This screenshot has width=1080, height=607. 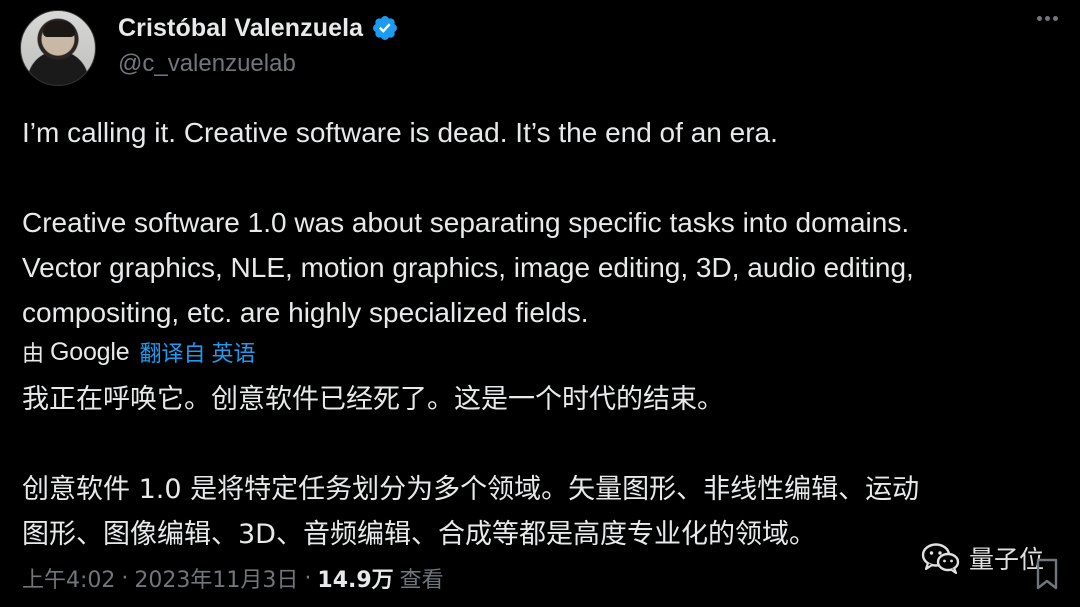 I want to click on translation-line: 我正在呼唤它。创意软件已经死了。这是一个时代的结束。, so click(x=373, y=399).